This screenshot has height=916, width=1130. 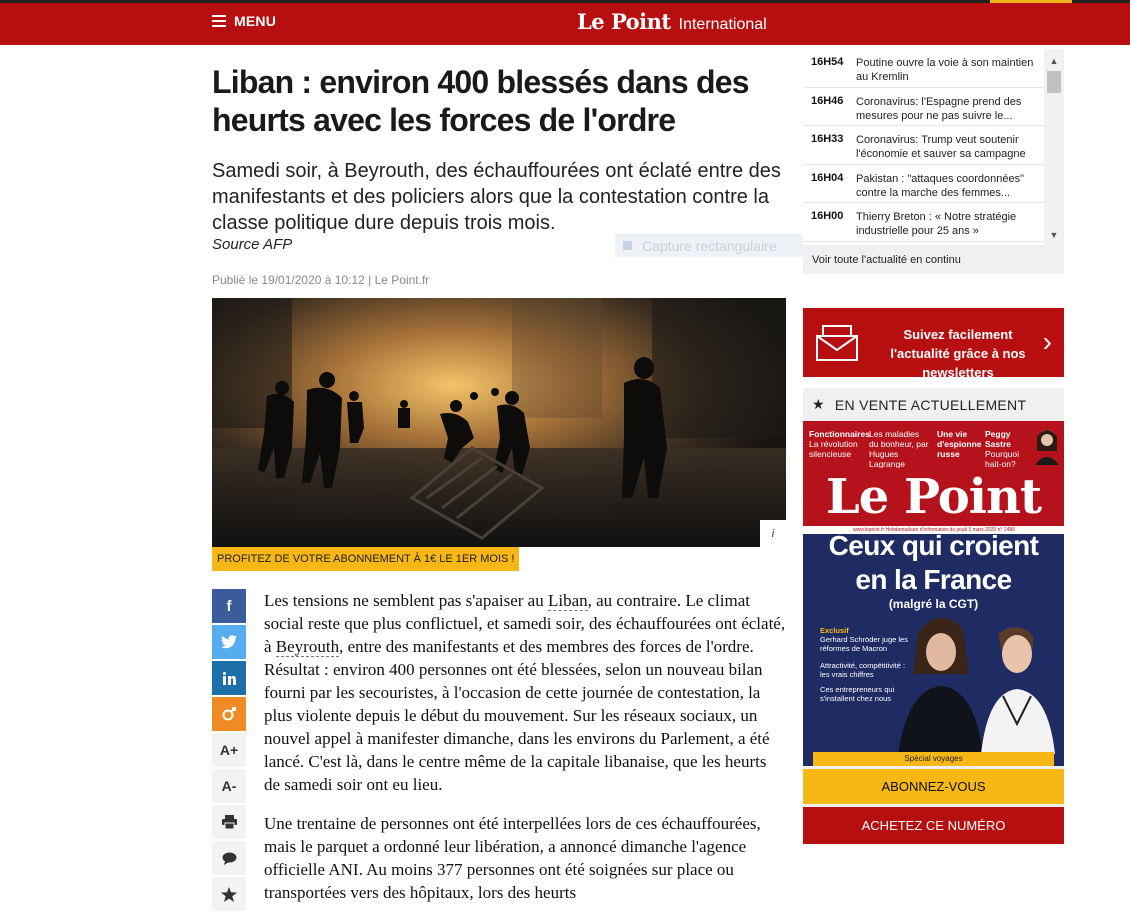 I want to click on envelope-icon, so click(x=837, y=343).